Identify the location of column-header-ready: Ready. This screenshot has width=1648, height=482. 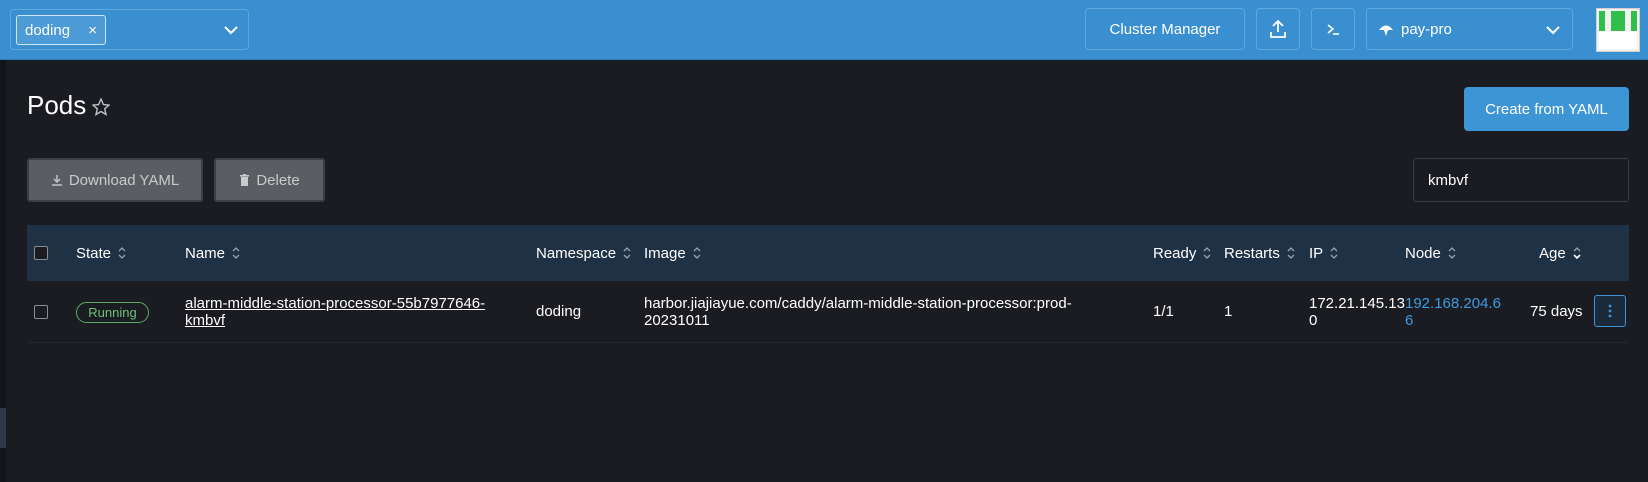
(1182, 253).